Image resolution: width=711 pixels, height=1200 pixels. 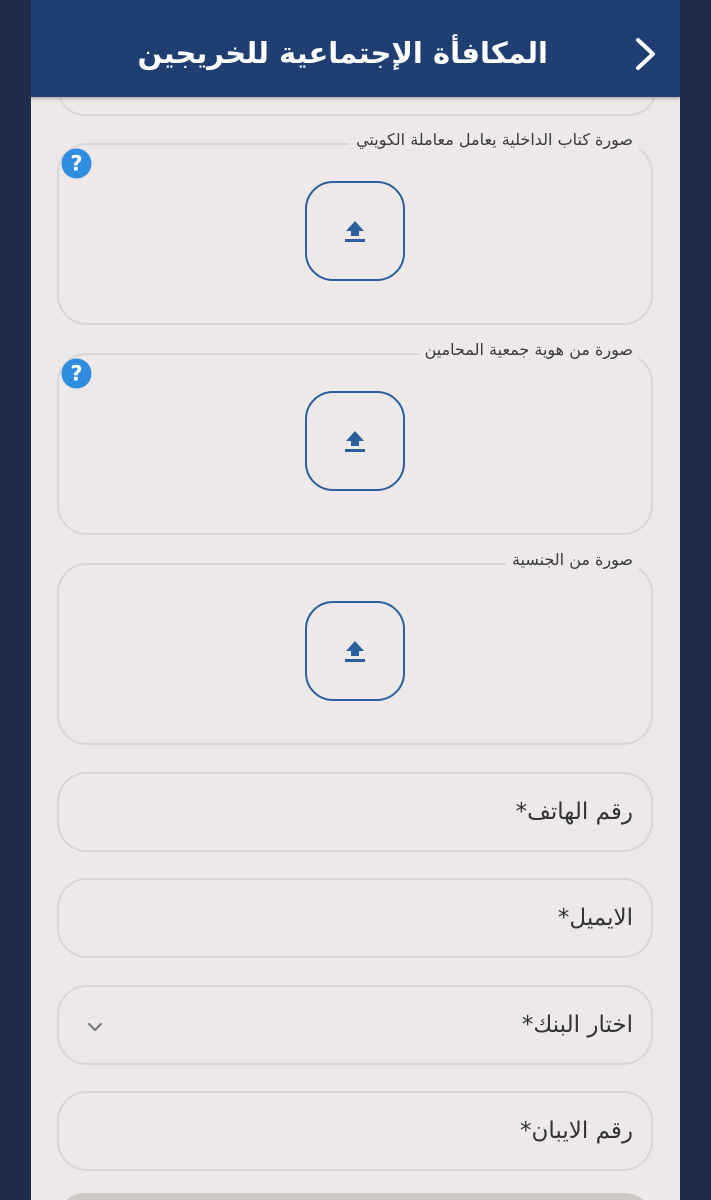 What do you see at coordinates (355, 1025) in the screenshot?
I see `bank-select: اختار البنك*` at bounding box center [355, 1025].